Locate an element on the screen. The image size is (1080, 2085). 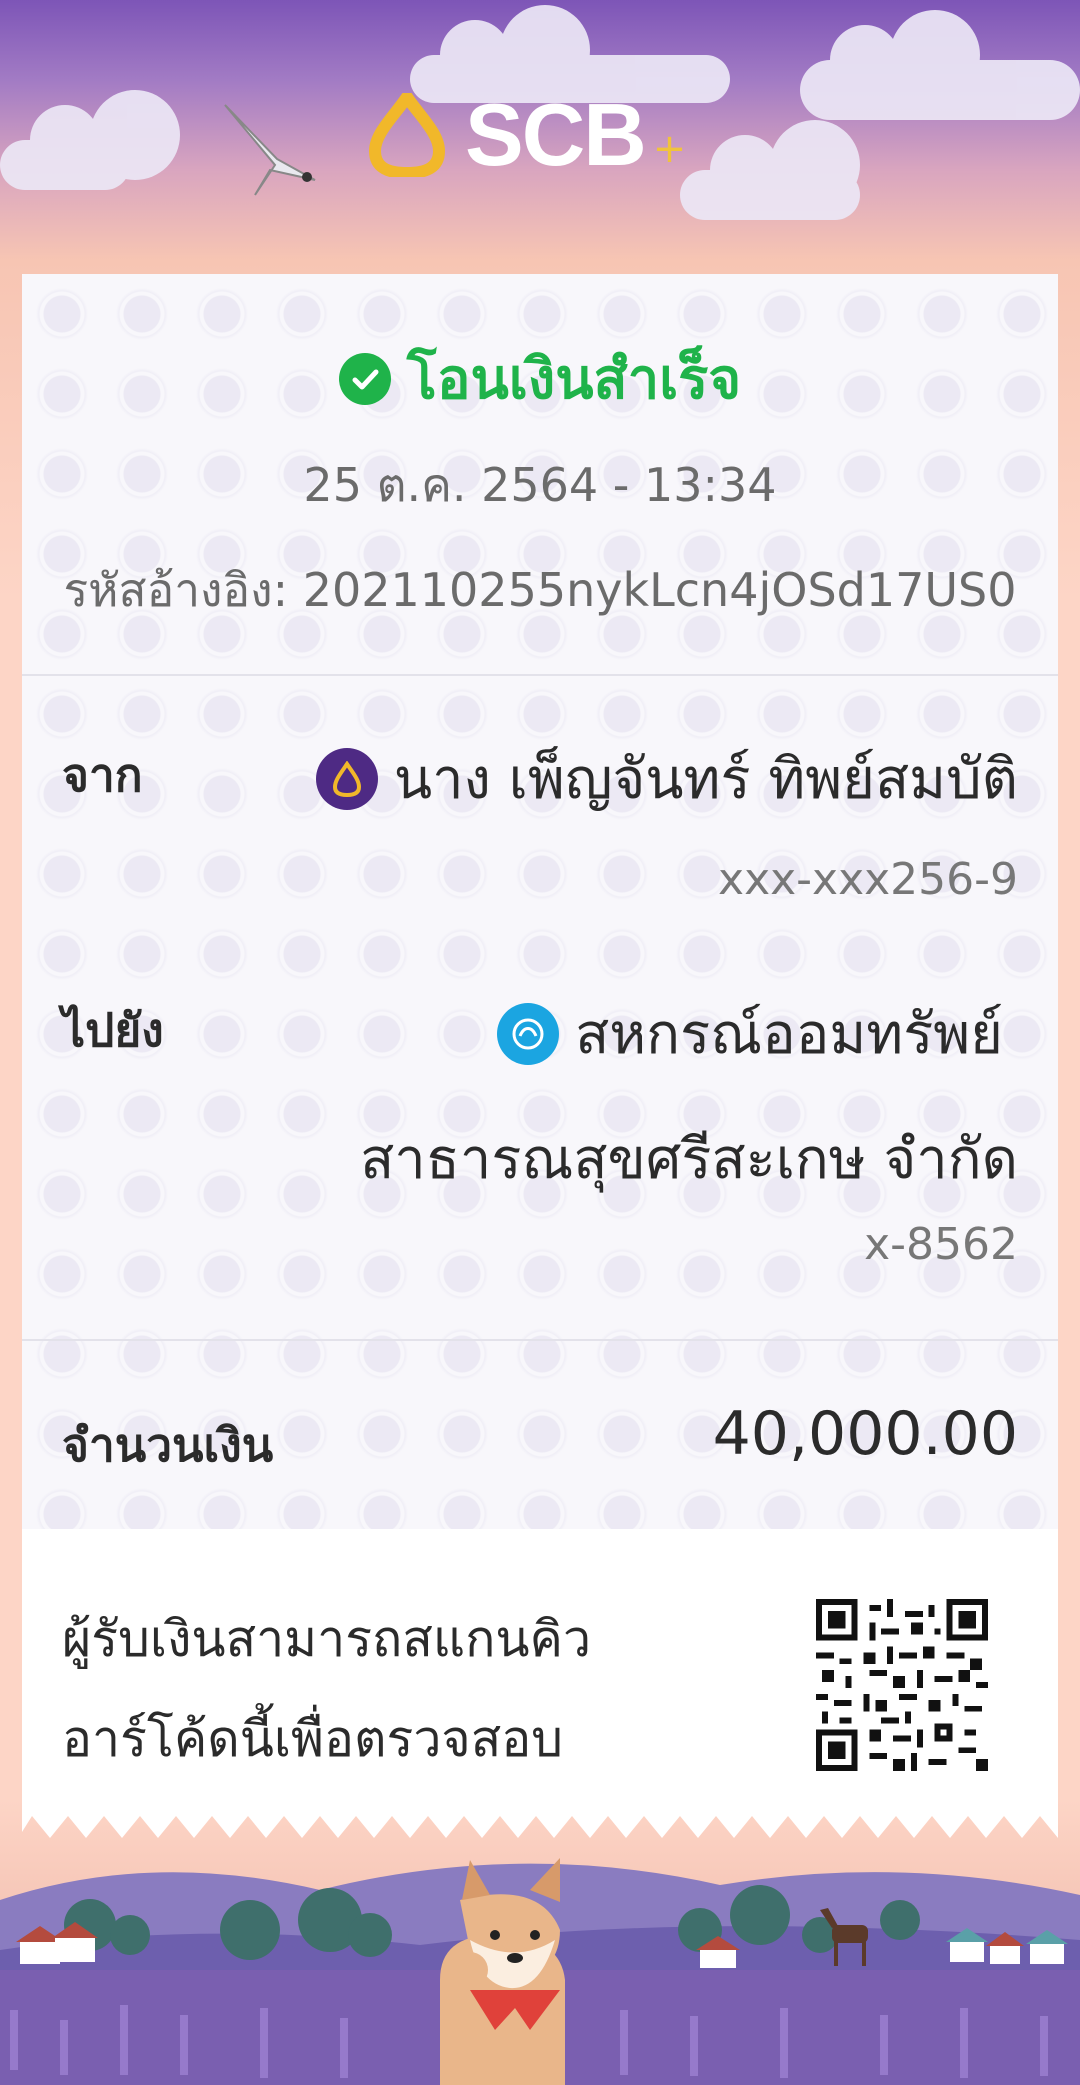
check-circle-icon is located at coordinates (364, 378).